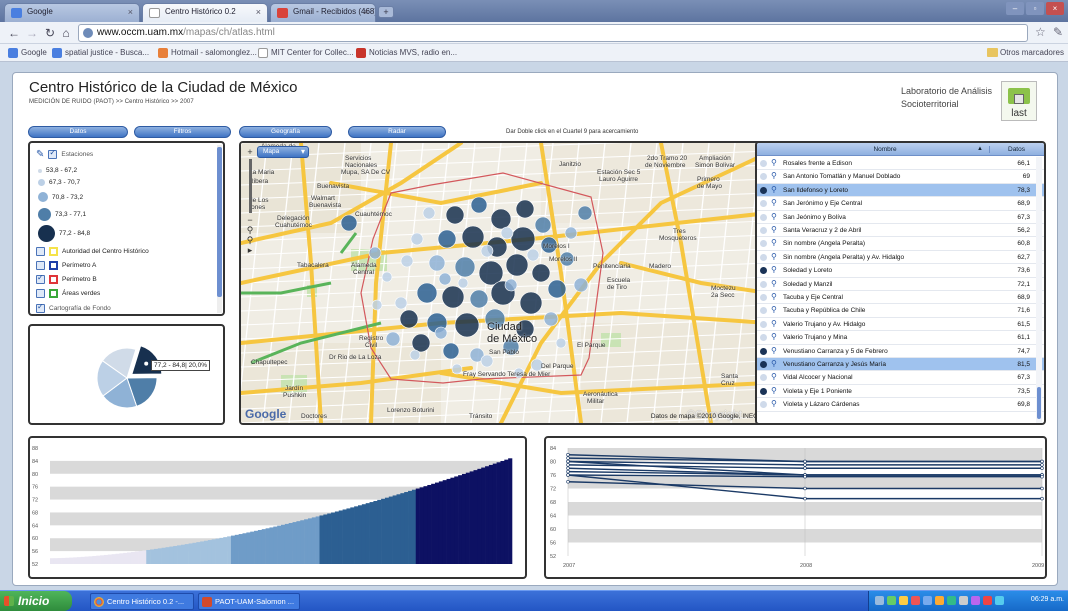 The width and height of the screenshot is (1068, 611). Describe the element at coordinates (40, 154) in the screenshot. I see `pencil-icon: ✎` at that location.